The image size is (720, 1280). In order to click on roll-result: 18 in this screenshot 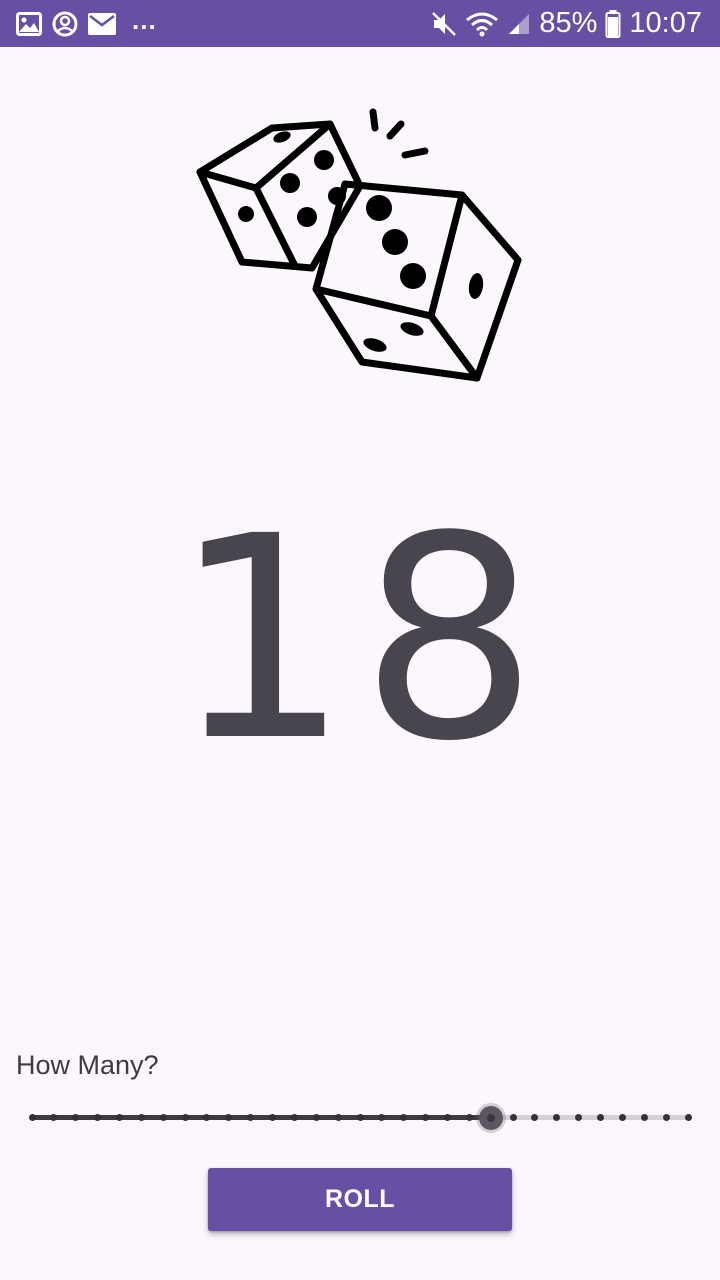, I will do `click(360, 640)`.